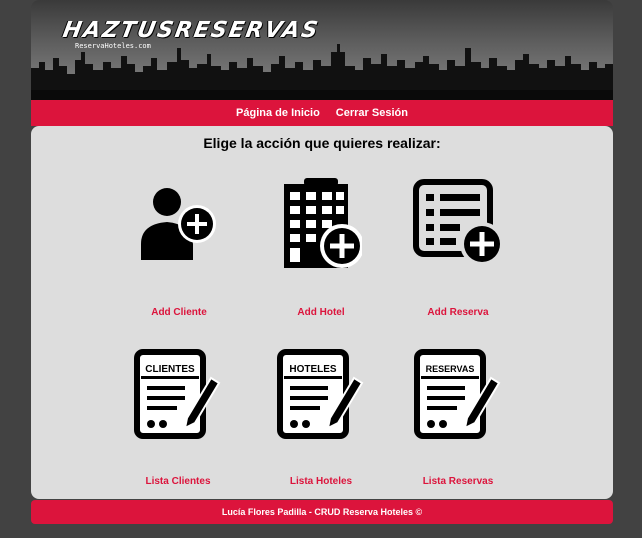 This screenshot has width=642, height=538. Describe the element at coordinates (178, 394) in the screenshot. I see `document-edit-icon: CLIENTES` at that location.